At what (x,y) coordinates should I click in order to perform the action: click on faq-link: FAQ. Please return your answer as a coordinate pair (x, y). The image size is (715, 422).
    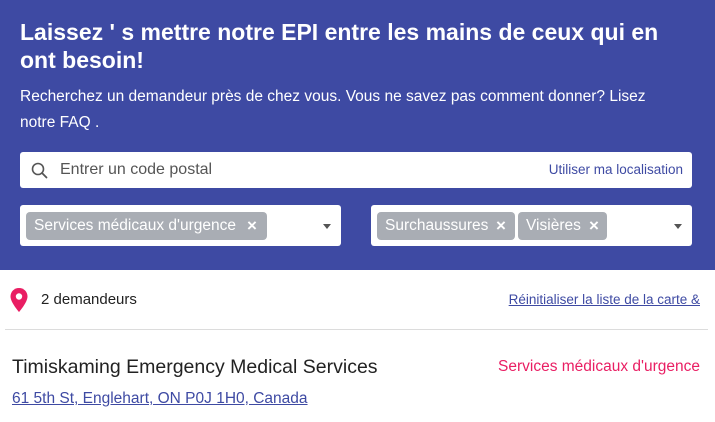
    Looking at the image, I should click on (75, 122).